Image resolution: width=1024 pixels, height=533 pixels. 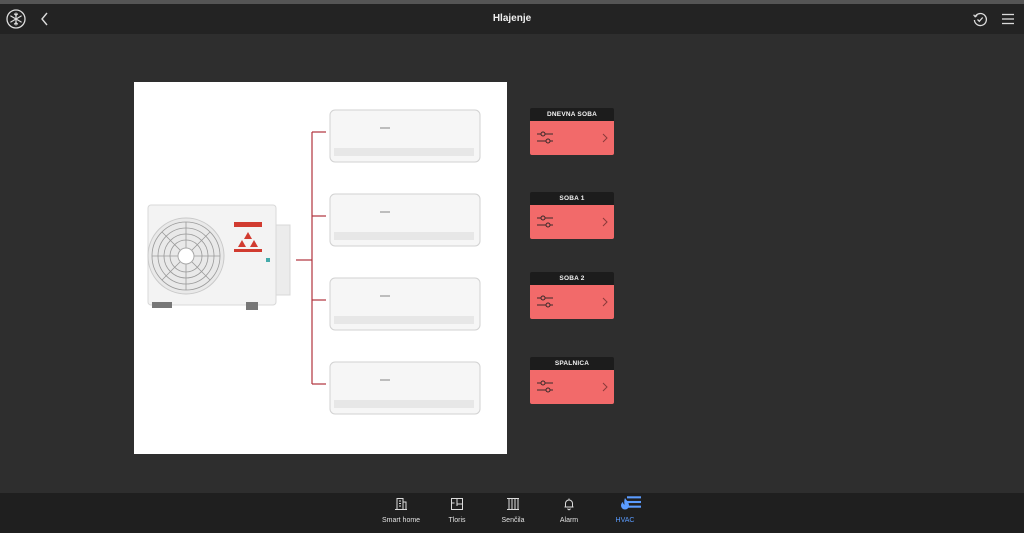 I want to click on room-card-soba-1: SOBA 1, so click(x=572, y=215).